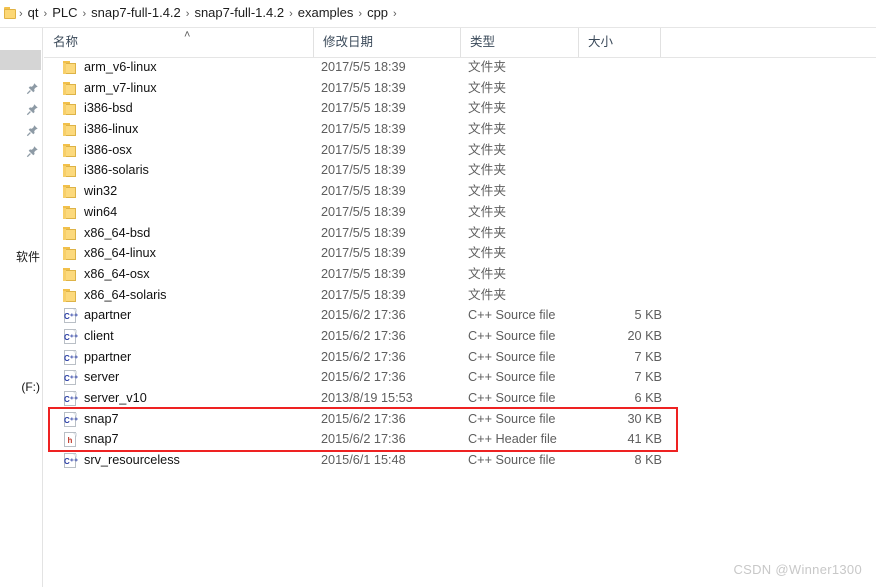 The width and height of the screenshot is (876, 587). What do you see at coordinates (125, 294) in the screenshot?
I see `cell-name: x86_64-solaris` at bounding box center [125, 294].